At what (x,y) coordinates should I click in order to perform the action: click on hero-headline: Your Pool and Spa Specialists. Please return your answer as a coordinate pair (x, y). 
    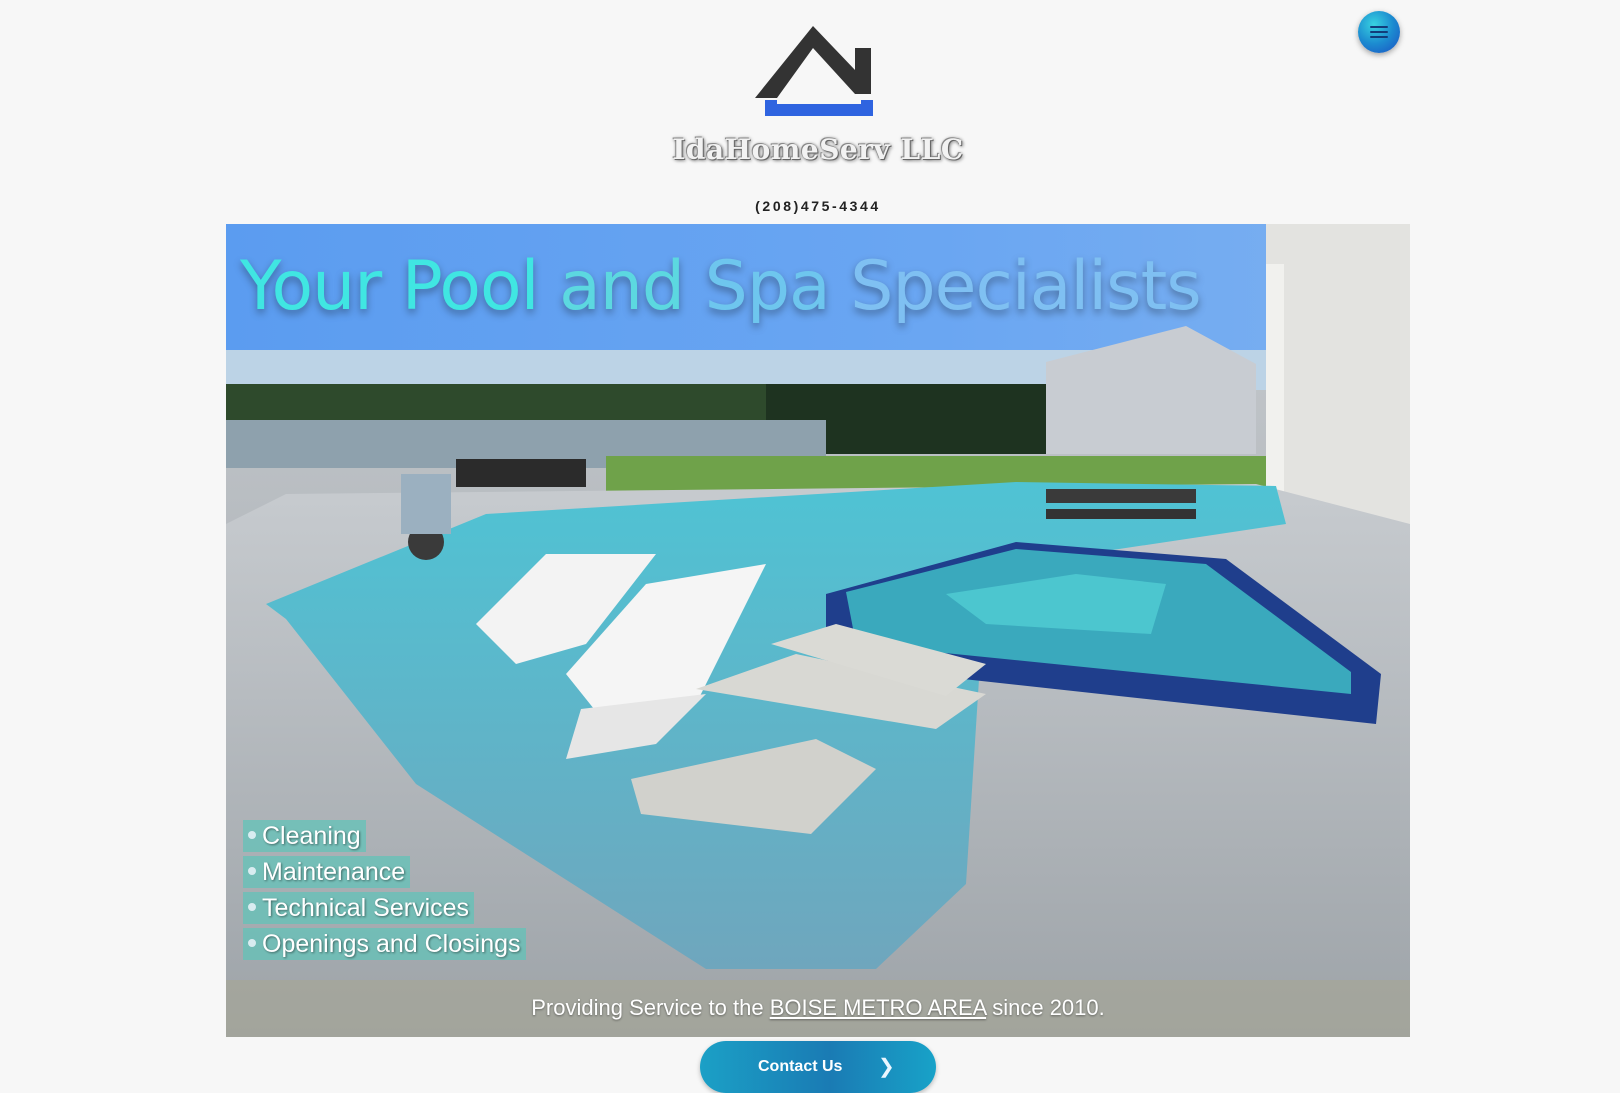
    Looking at the image, I should click on (818, 287).